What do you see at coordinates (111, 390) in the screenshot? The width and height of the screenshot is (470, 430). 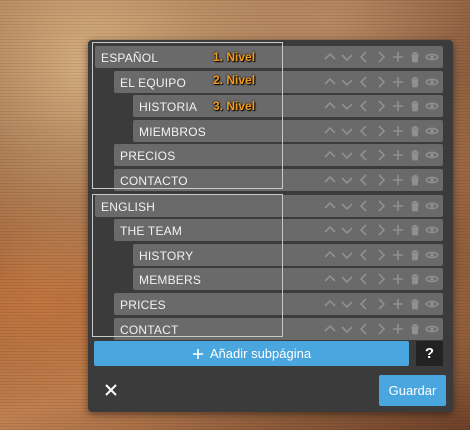 I see `close-button` at bounding box center [111, 390].